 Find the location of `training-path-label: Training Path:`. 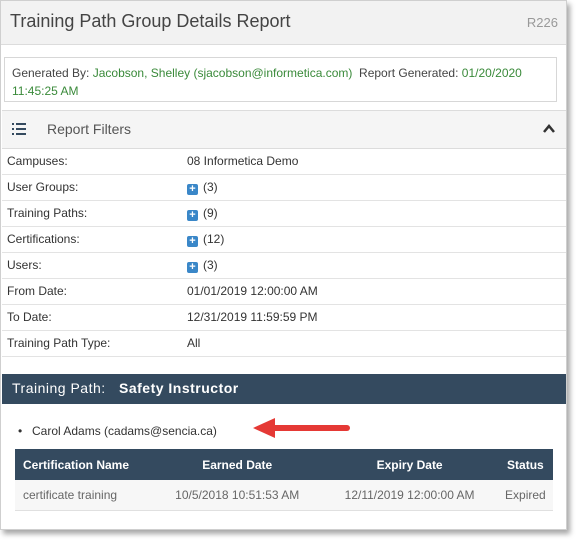

training-path-label: Training Path: is located at coordinates (59, 388).